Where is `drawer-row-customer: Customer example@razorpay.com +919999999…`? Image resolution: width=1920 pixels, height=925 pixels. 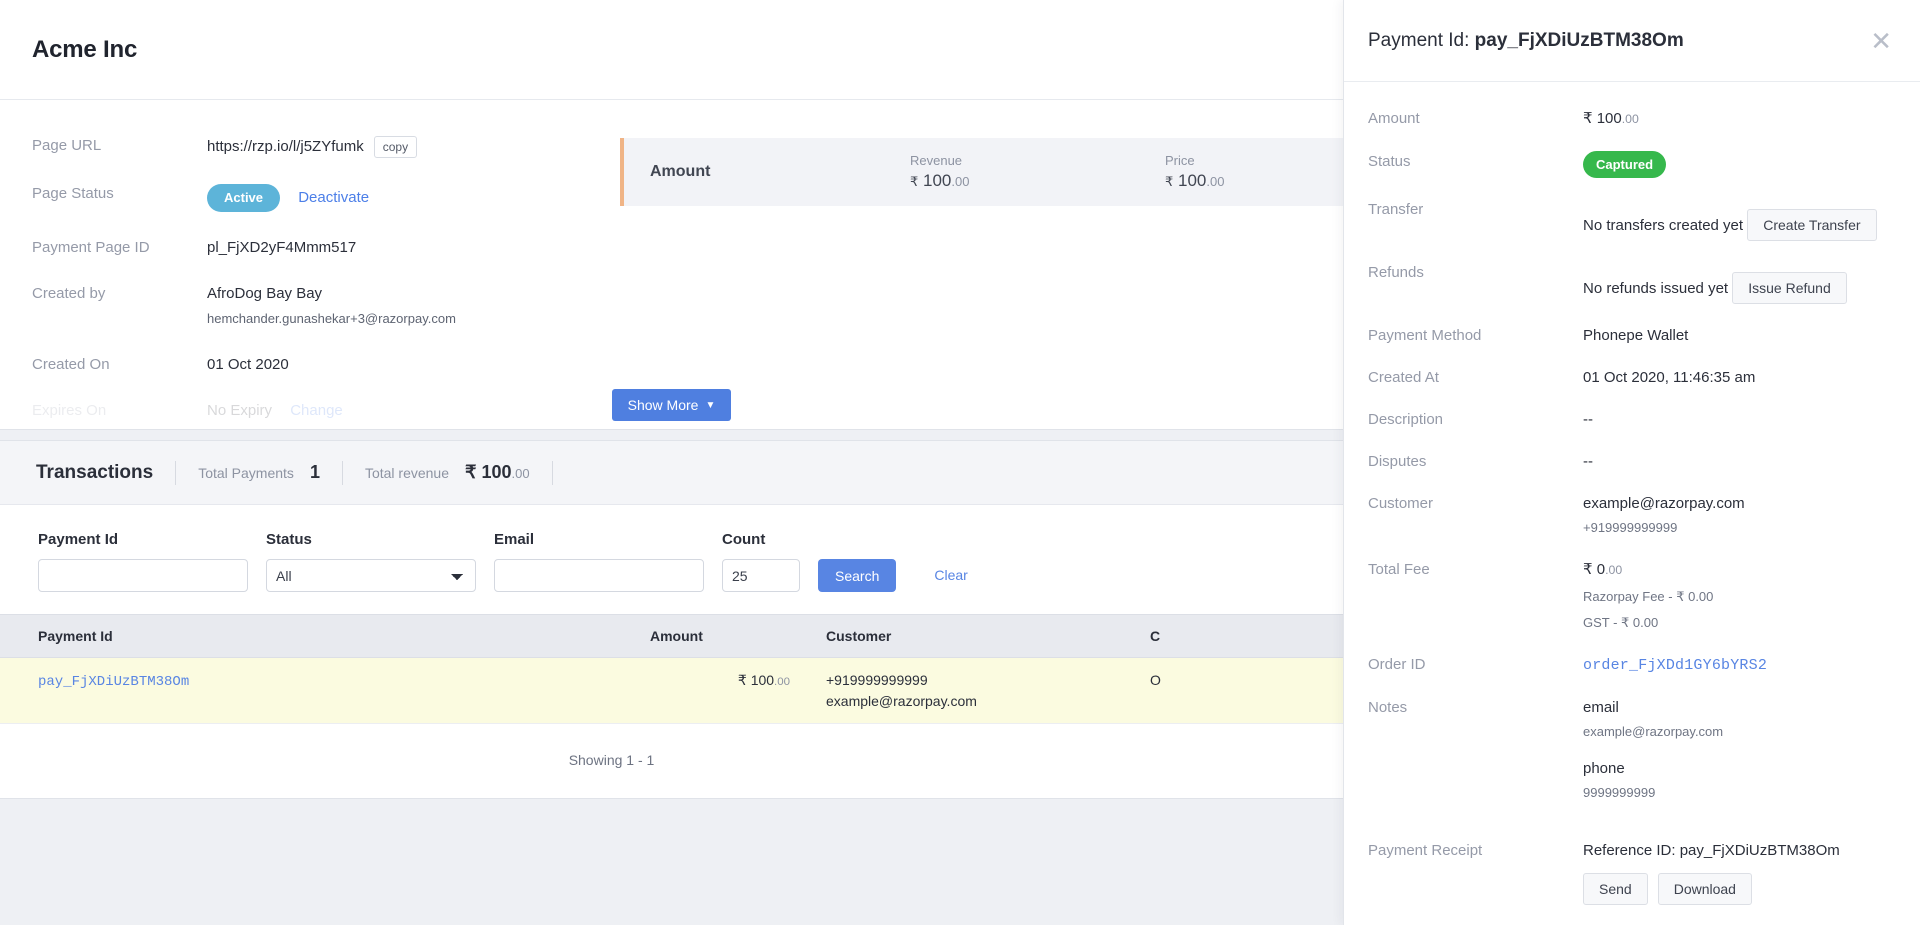
drawer-row-customer: Customer example@razorpay.com +919999999… is located at coordinates (1632, 515).